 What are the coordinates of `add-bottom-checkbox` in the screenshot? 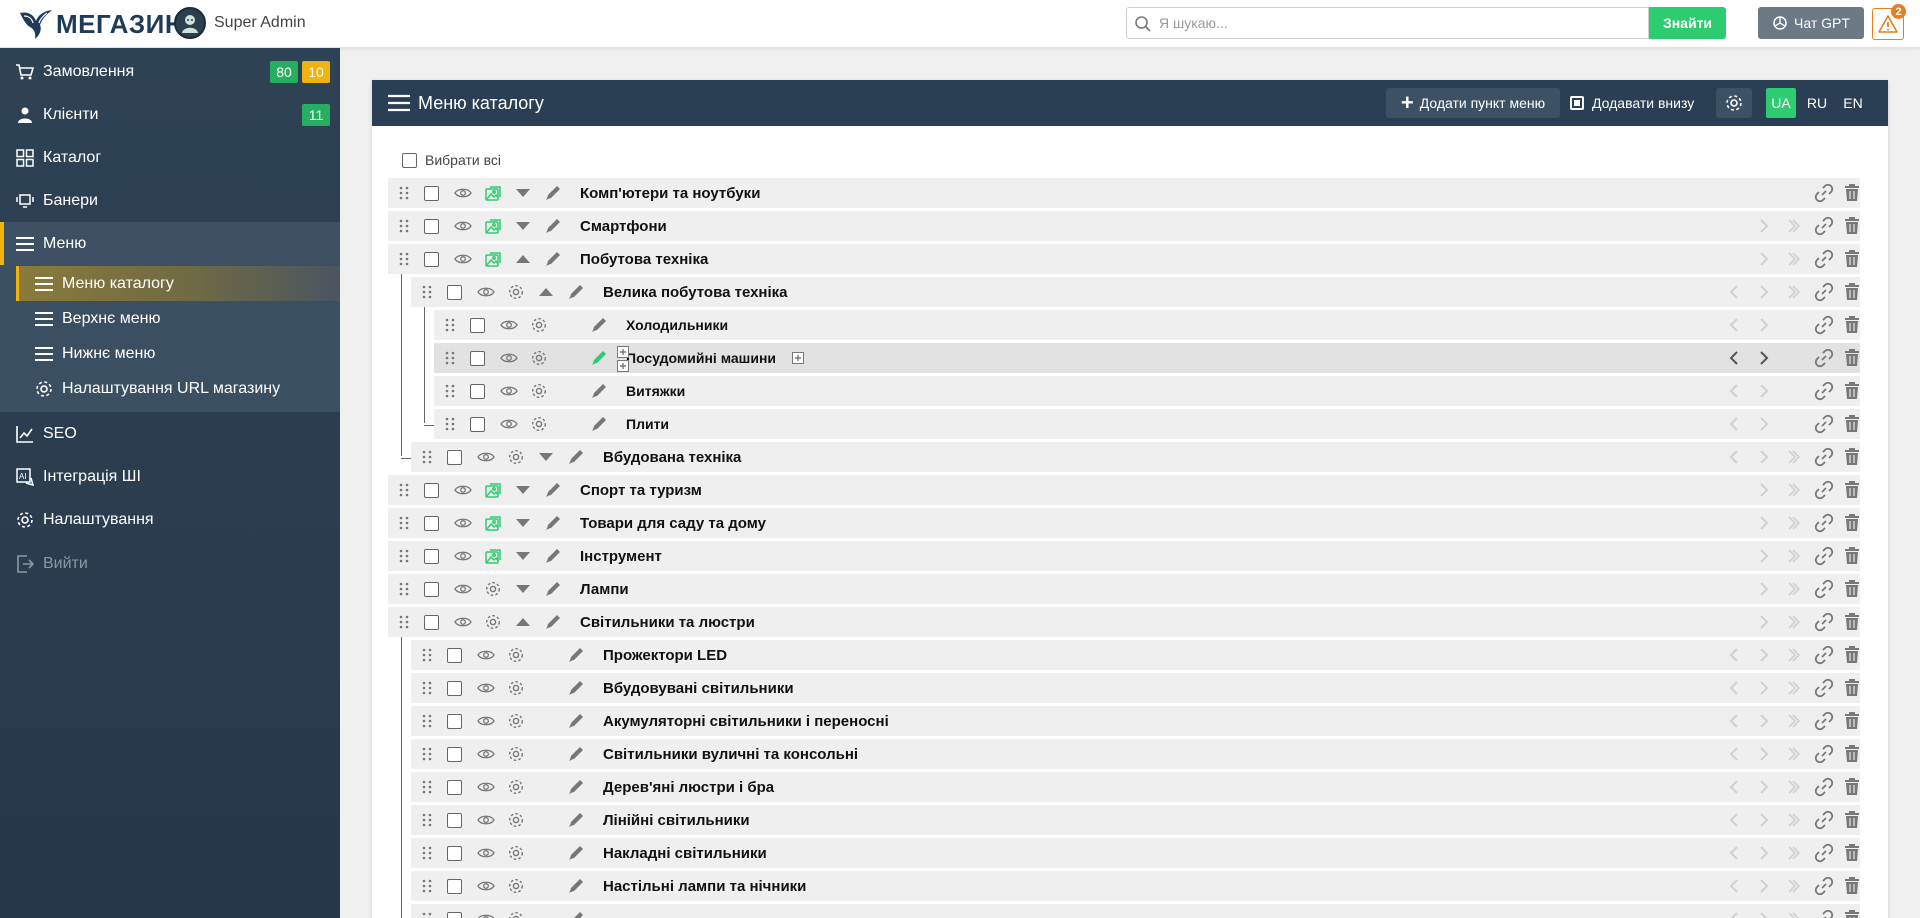 It's located at (1577, 103).